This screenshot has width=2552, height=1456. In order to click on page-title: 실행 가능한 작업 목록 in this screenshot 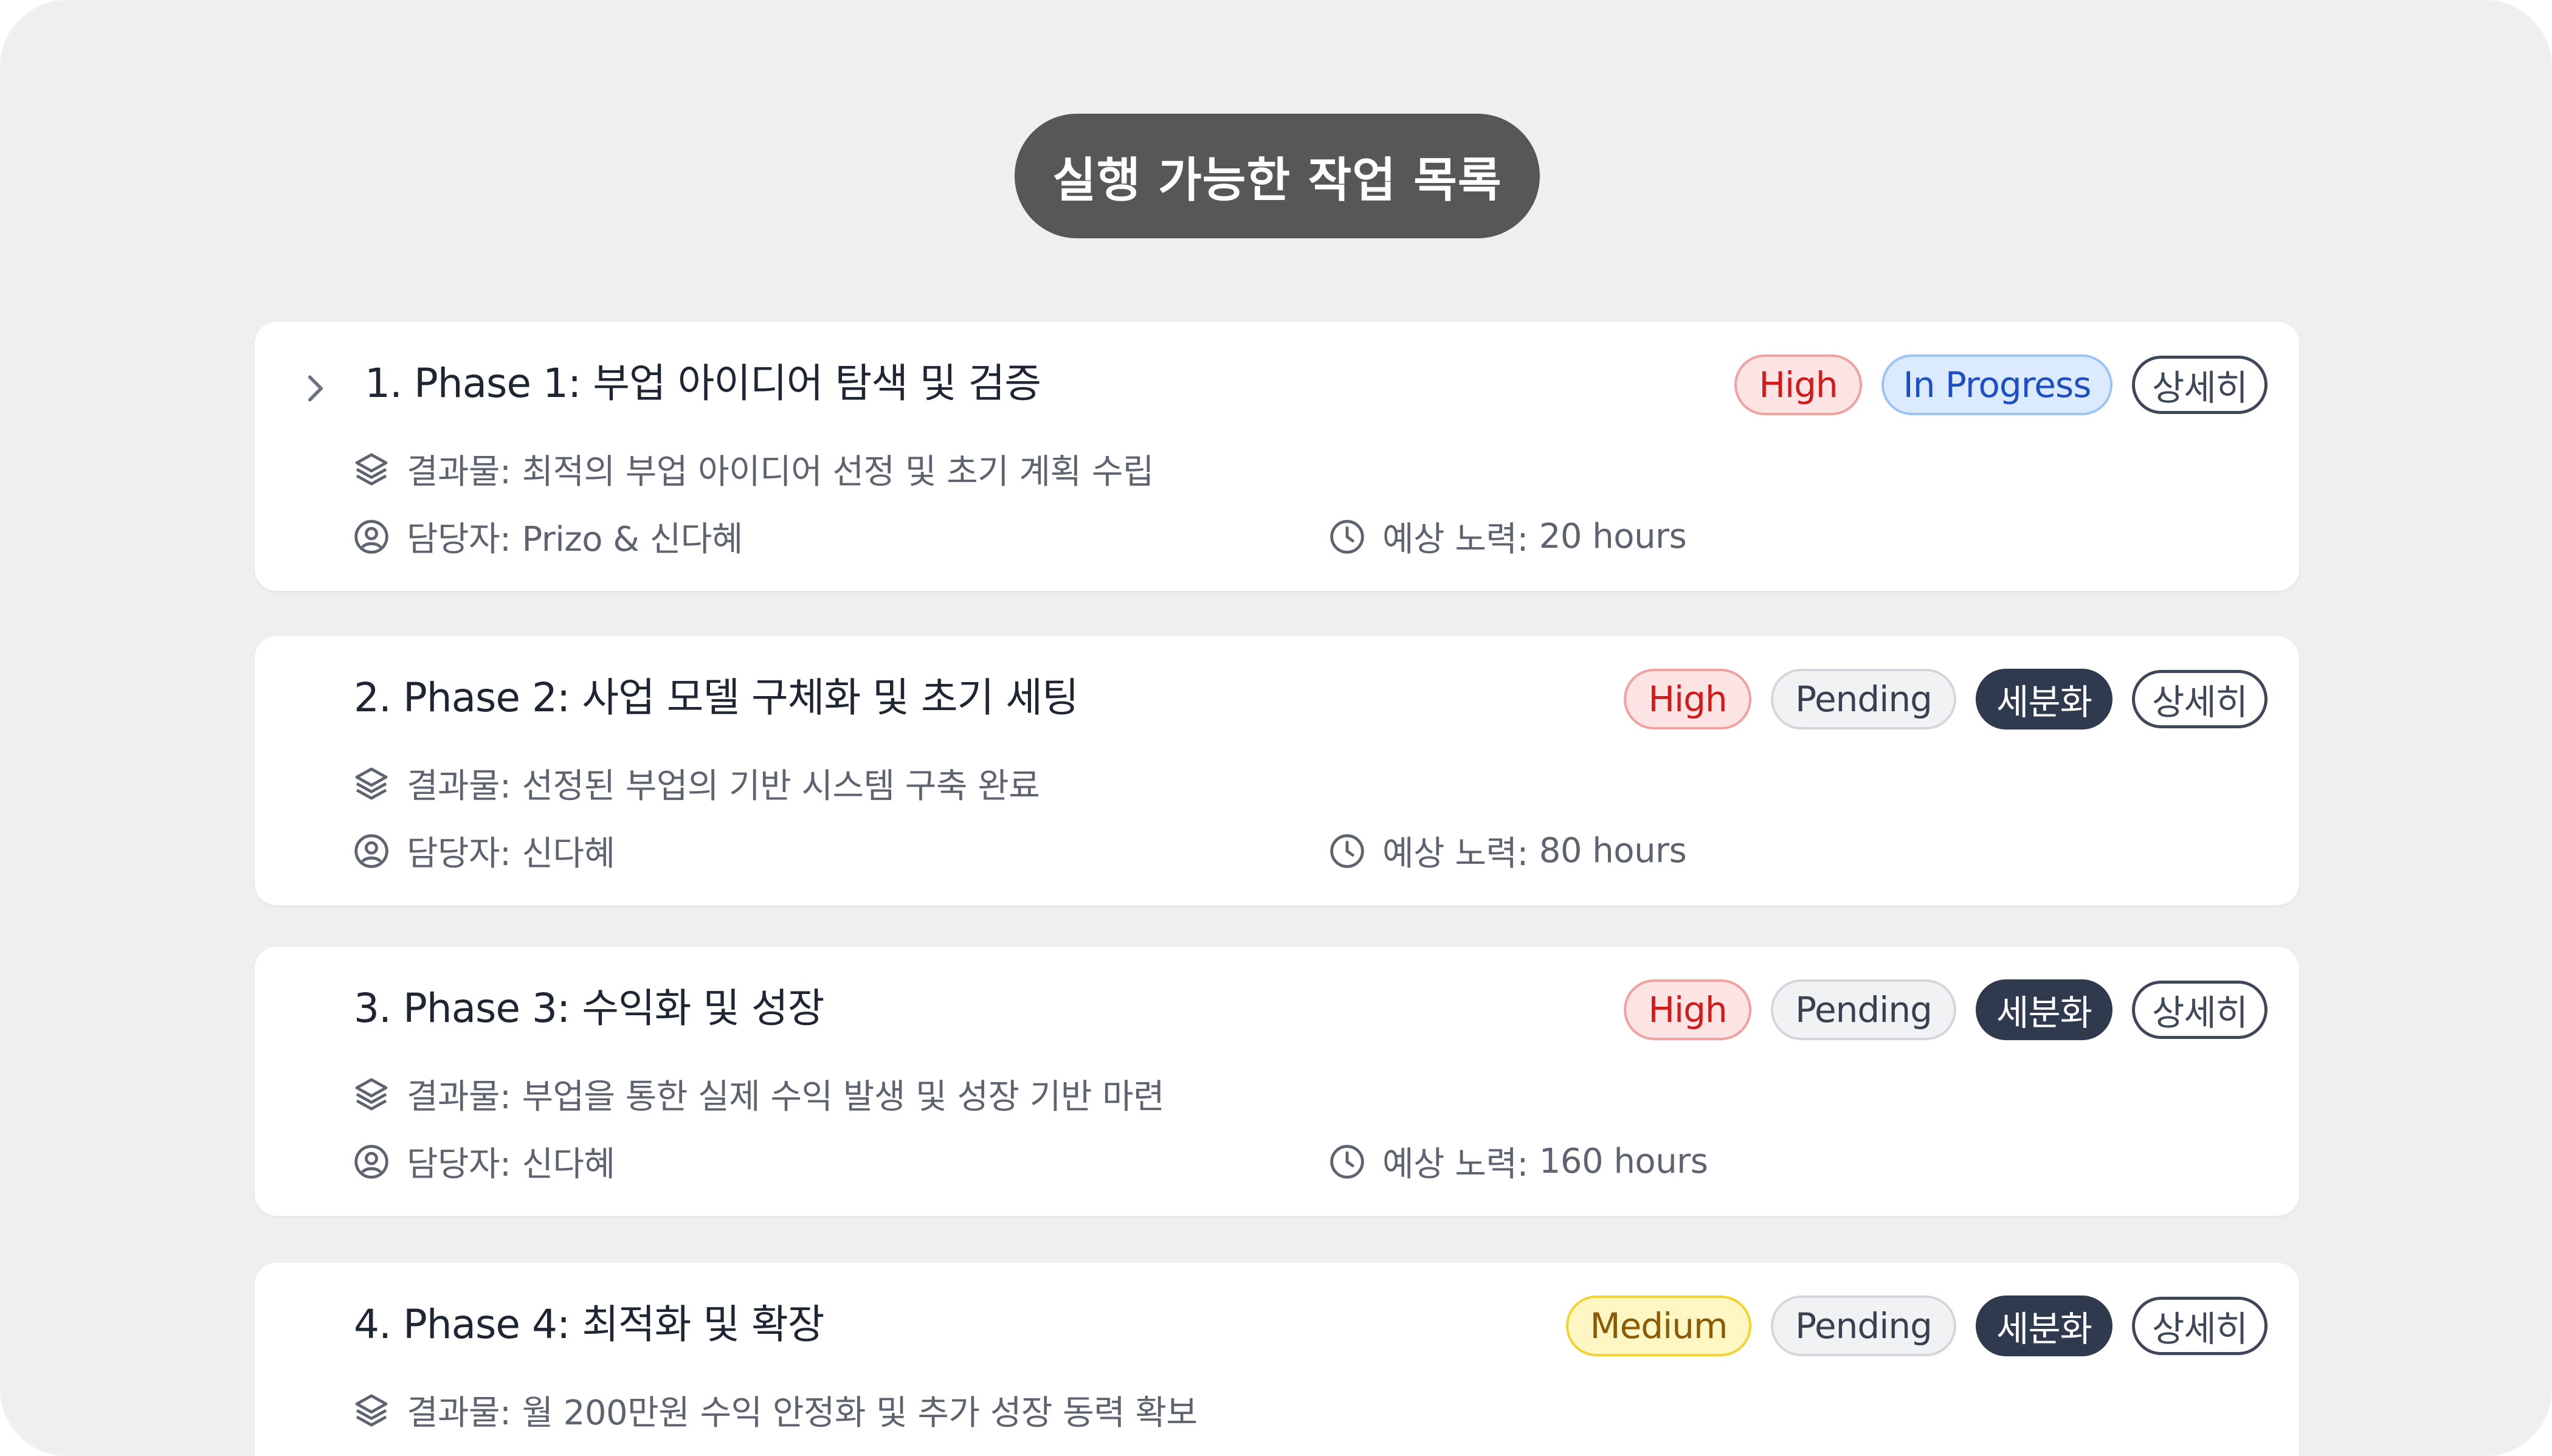, I will do `click(1277, 176)`.